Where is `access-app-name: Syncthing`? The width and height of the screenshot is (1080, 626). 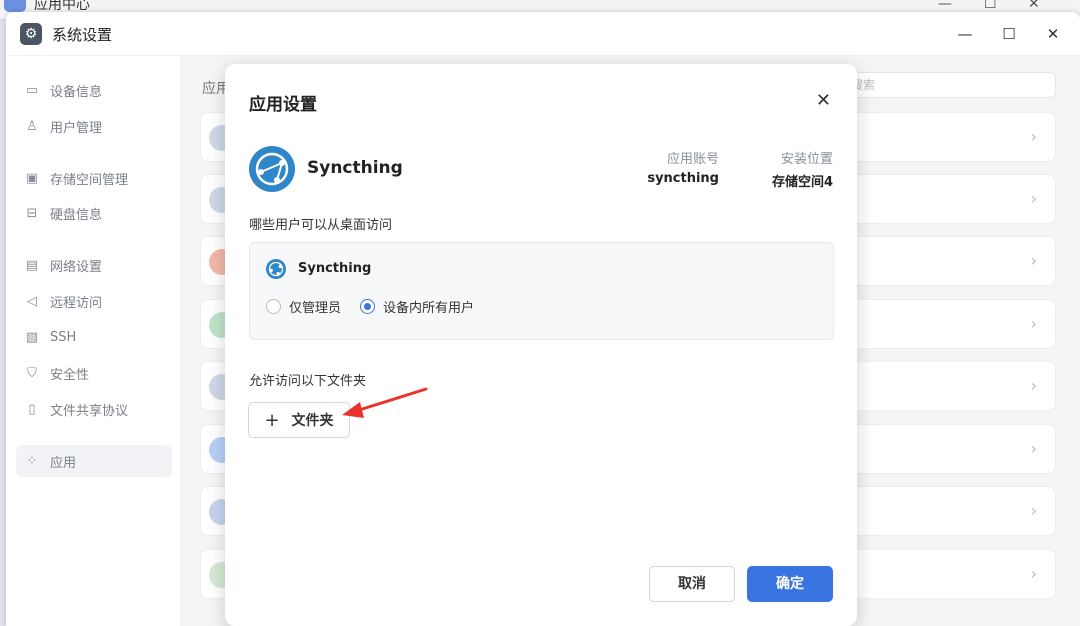
access-app-name: Syncthing is located at coordinates (335, 268).